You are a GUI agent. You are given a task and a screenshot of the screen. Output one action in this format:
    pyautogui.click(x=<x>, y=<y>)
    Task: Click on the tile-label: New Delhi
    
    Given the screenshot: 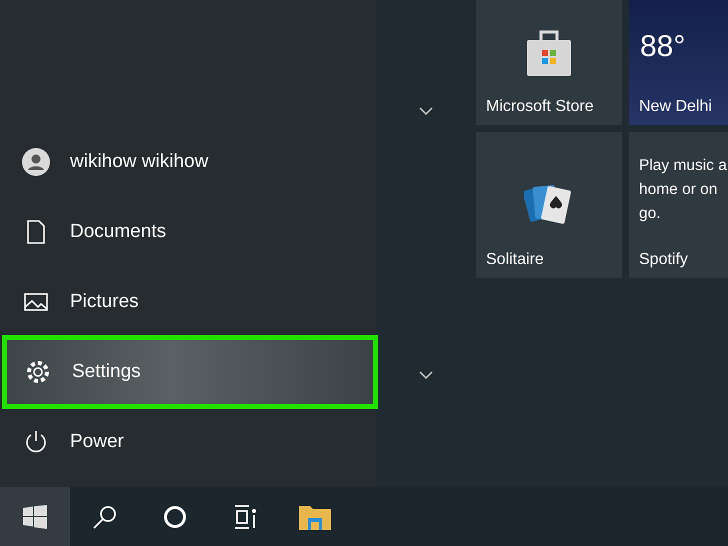 What is the action you would take?
    pyautogui.click(x=676, y=107)
    